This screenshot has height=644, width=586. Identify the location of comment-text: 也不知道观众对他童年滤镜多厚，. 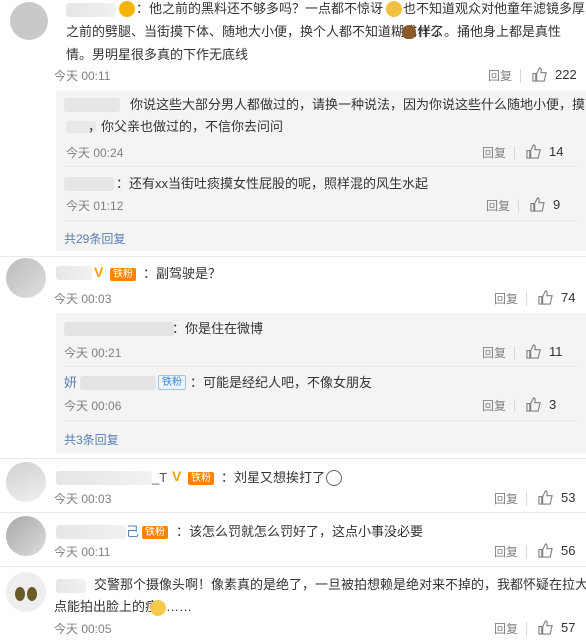
(494, 8).